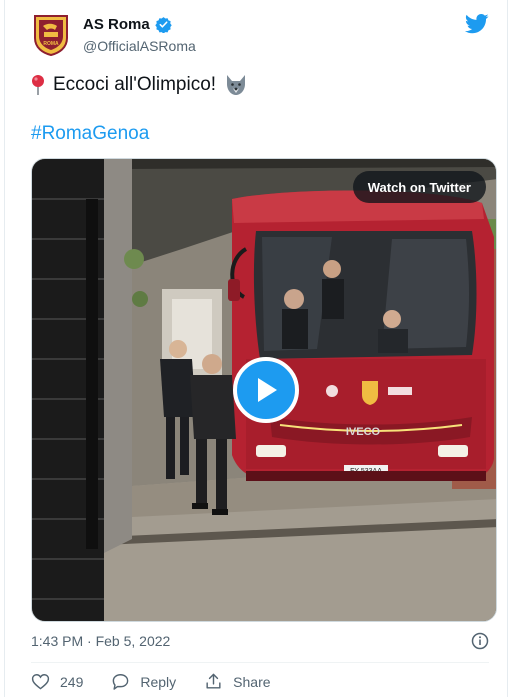 Image resolution: width=514 pixels, height=697 pixels. I want to click on tweet-text: Eccoci all'Olimpico!, so click(135, 84).